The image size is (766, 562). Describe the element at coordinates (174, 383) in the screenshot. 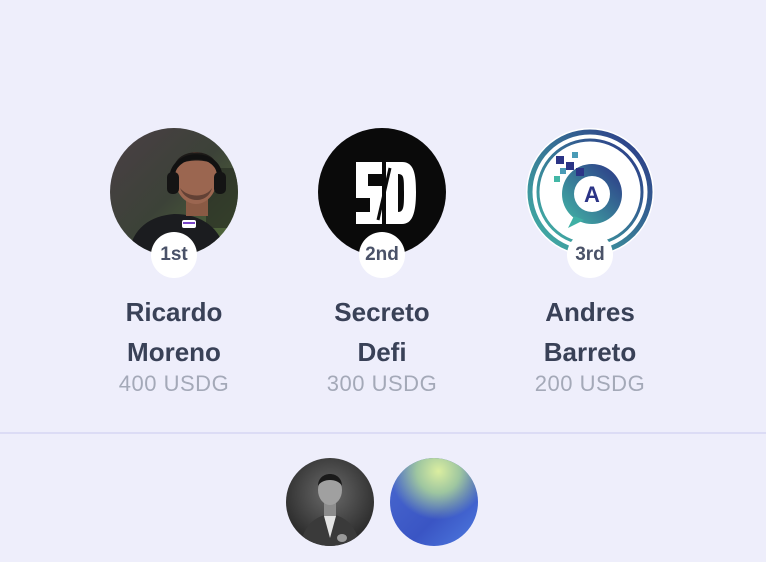

I see `winner-amount: 400 USDG` at that location.